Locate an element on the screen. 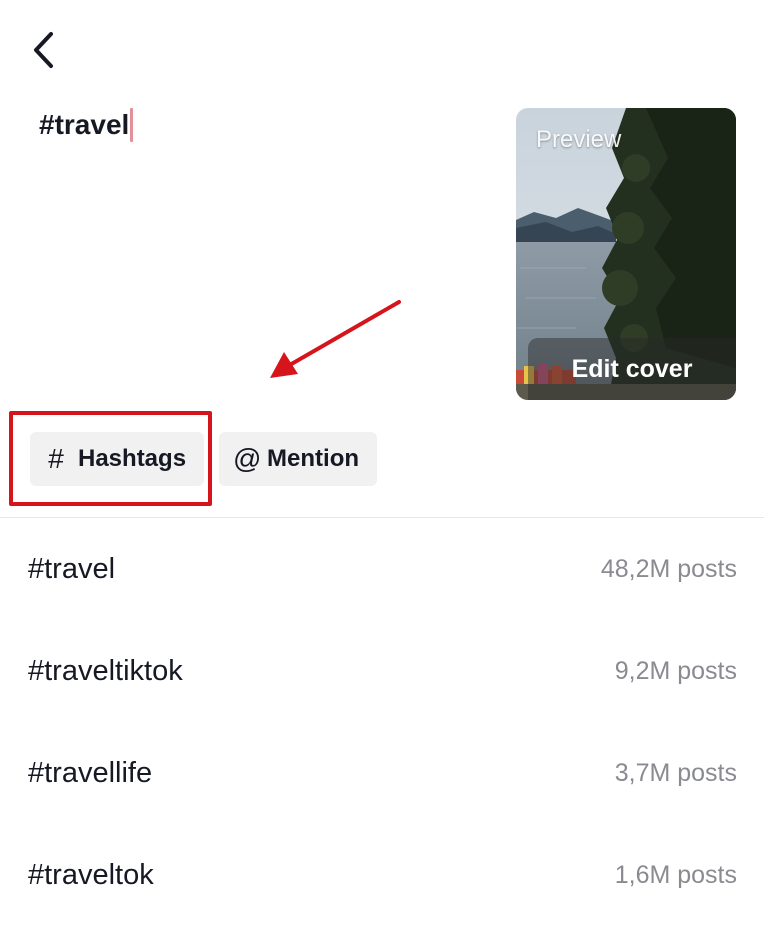  mention-label: Mention is located at coordinates (313, 458).